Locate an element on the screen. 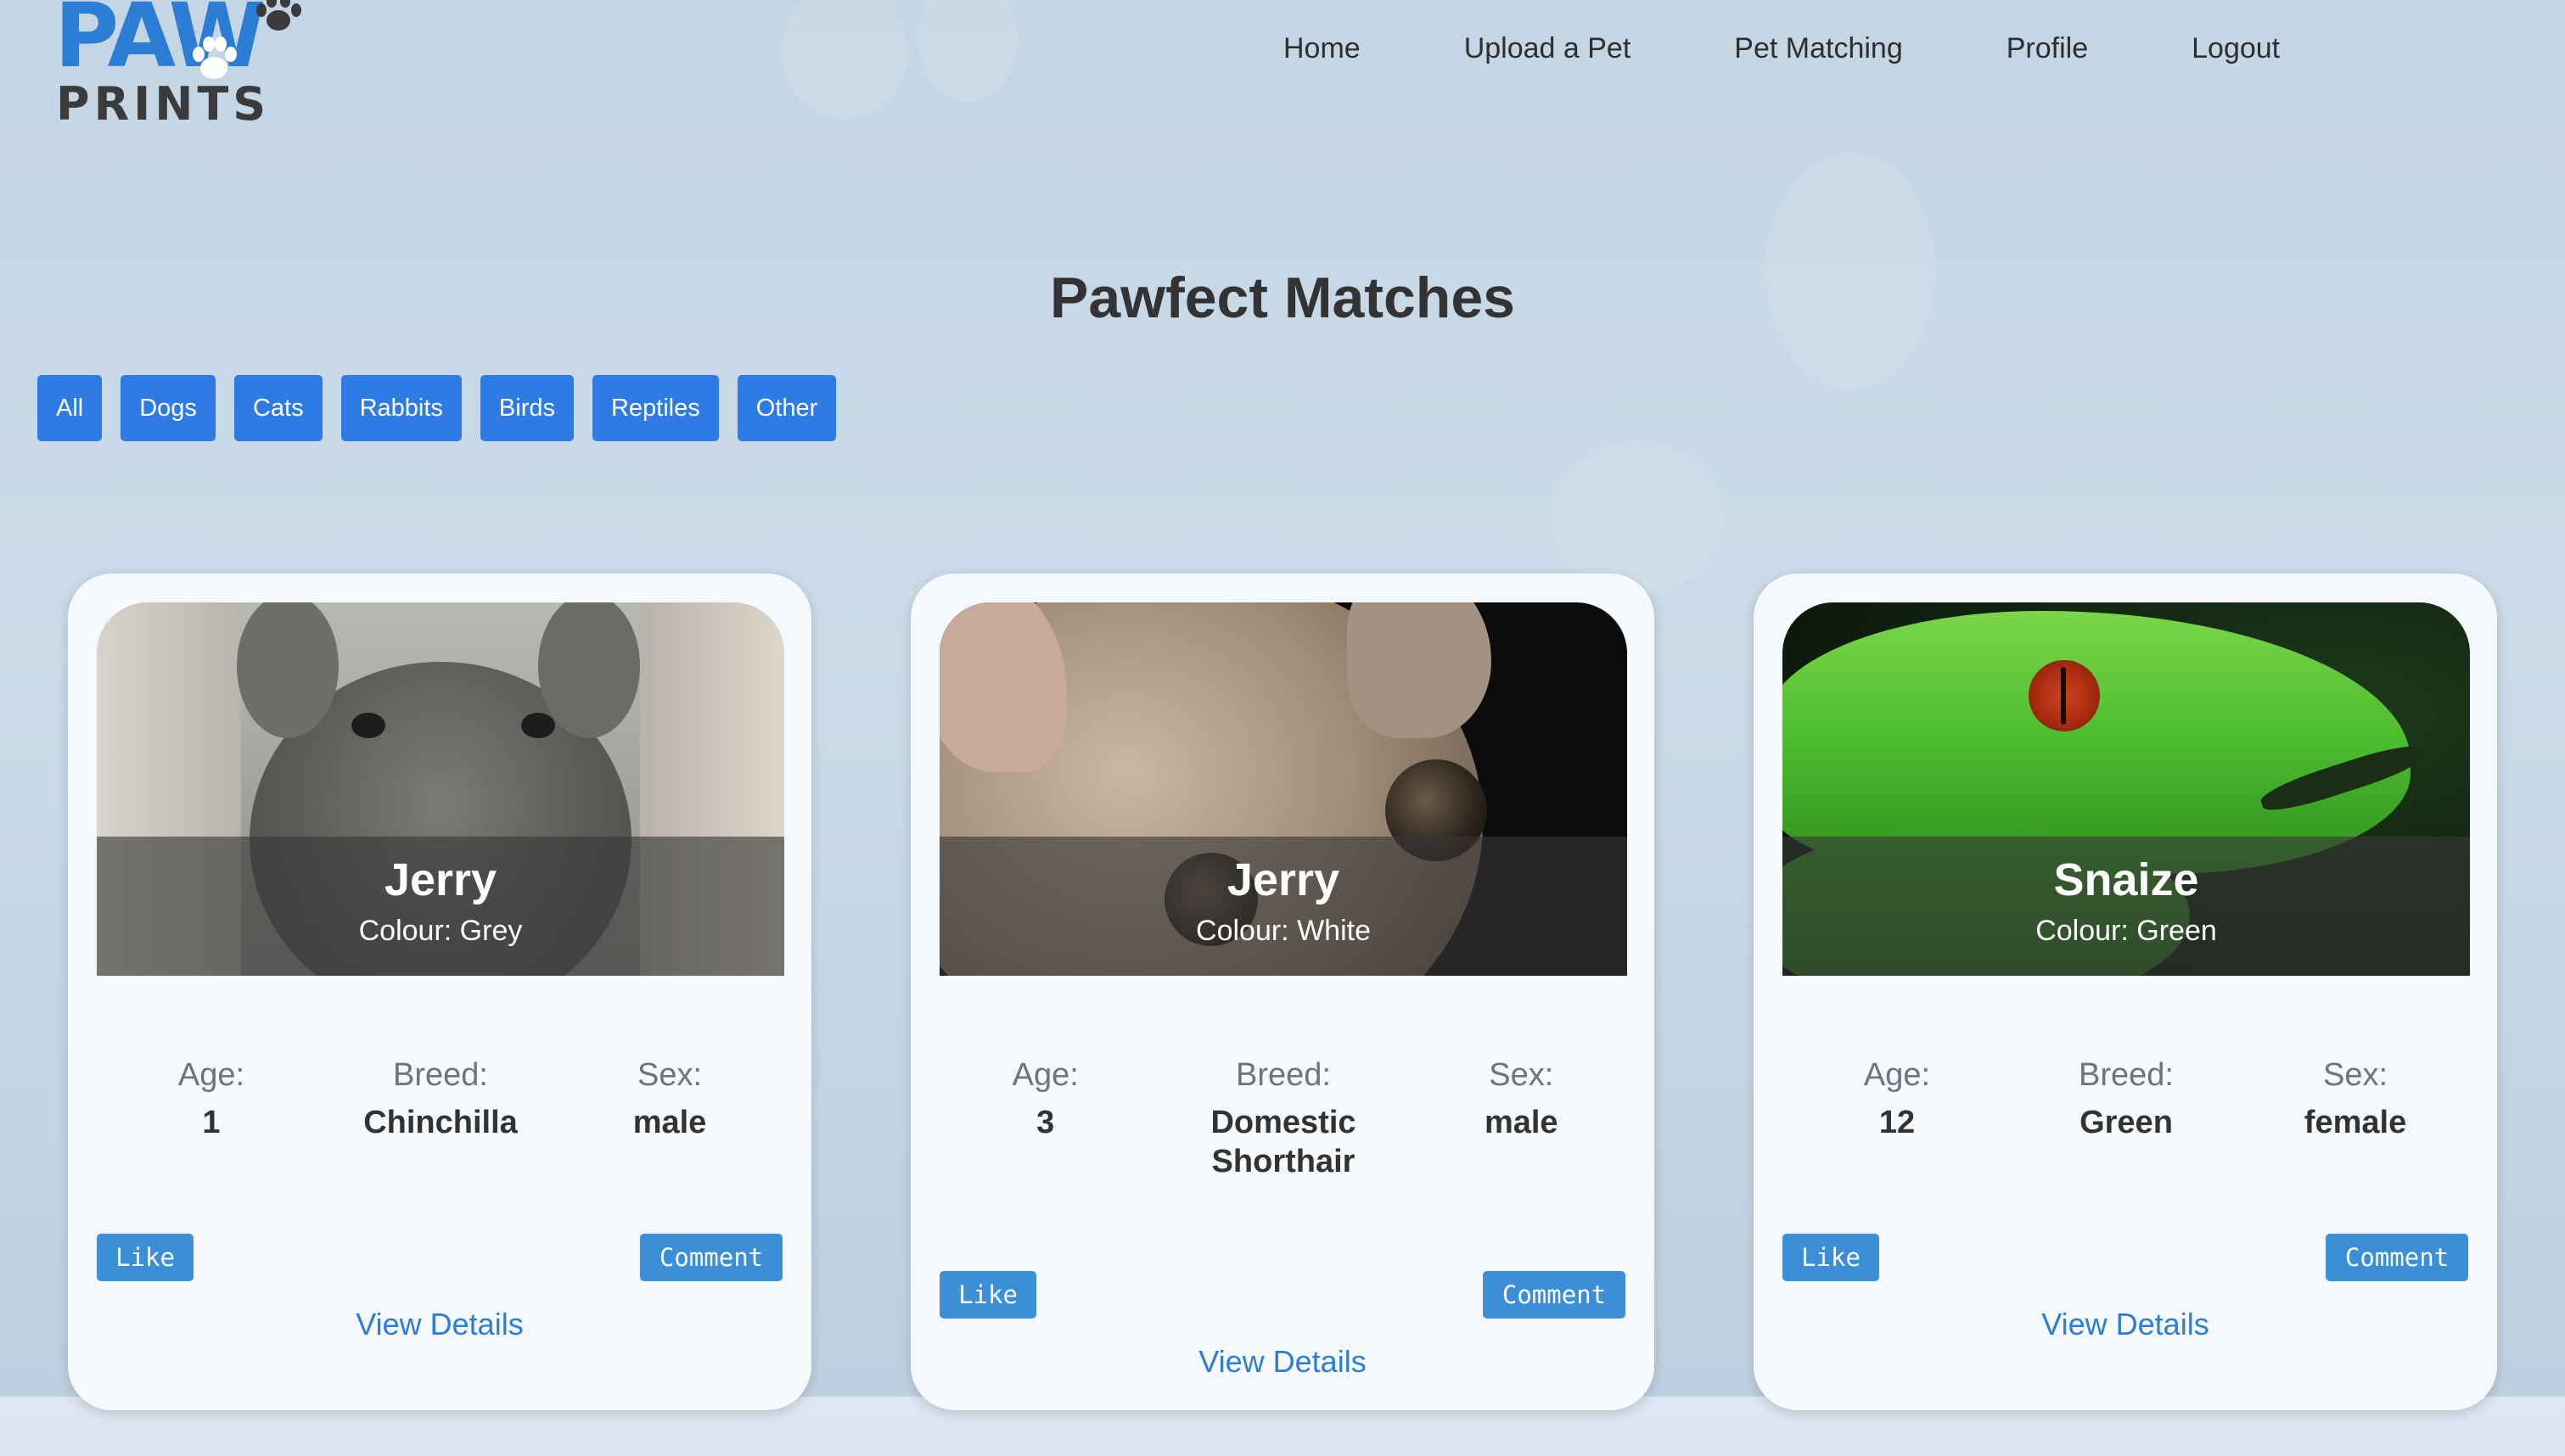 The height and width of the screenshot is (1456, 2565). pet-info: Age: 1 Breed: Chinchilla Sex: male is located at coordinates (440, 1099).